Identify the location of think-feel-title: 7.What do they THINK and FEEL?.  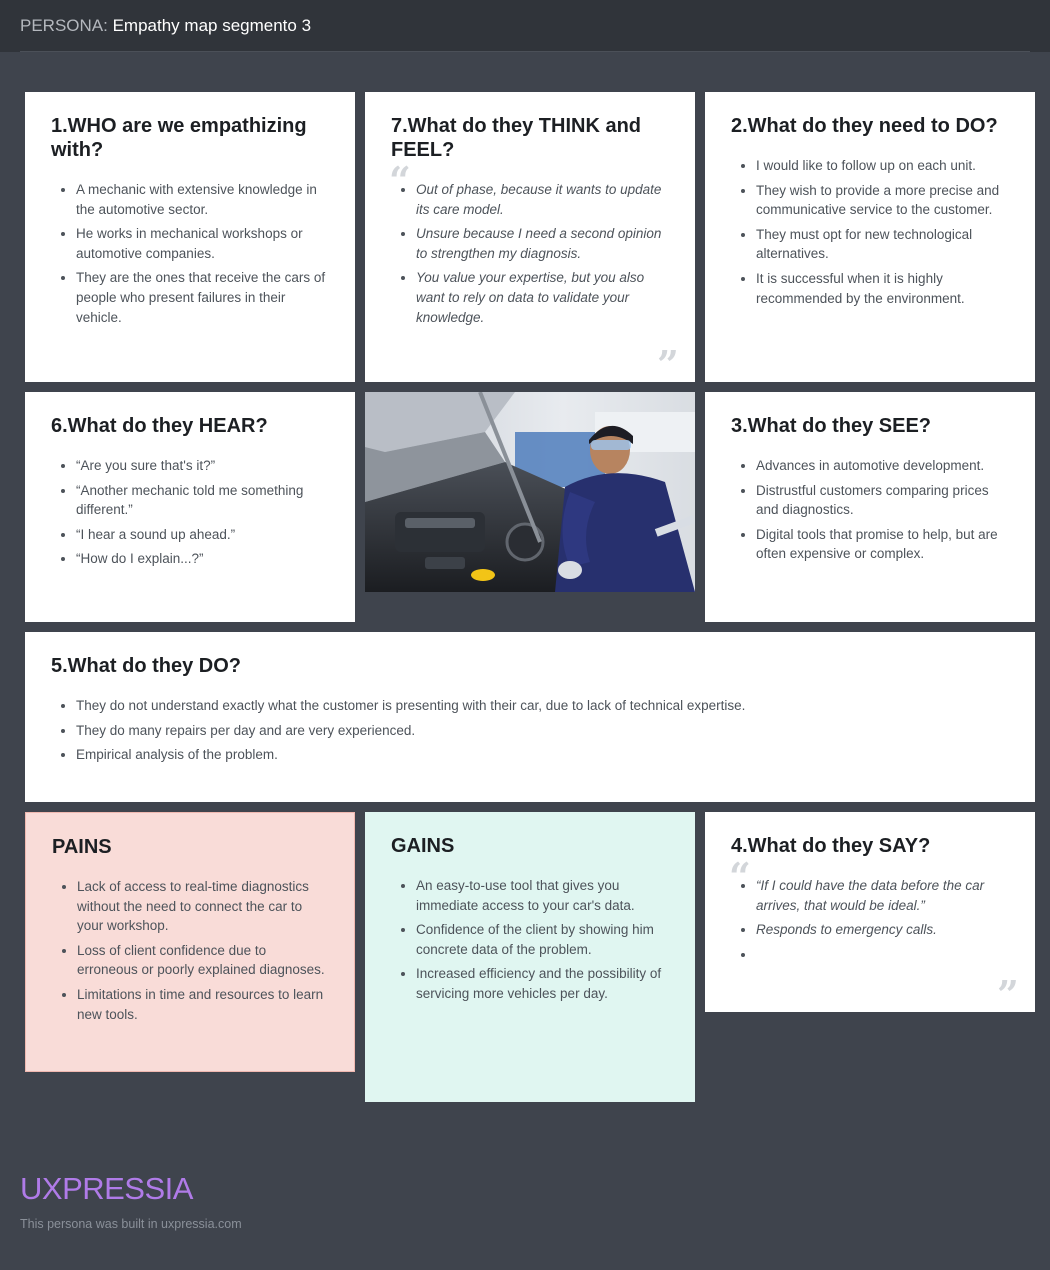
(516, 138).